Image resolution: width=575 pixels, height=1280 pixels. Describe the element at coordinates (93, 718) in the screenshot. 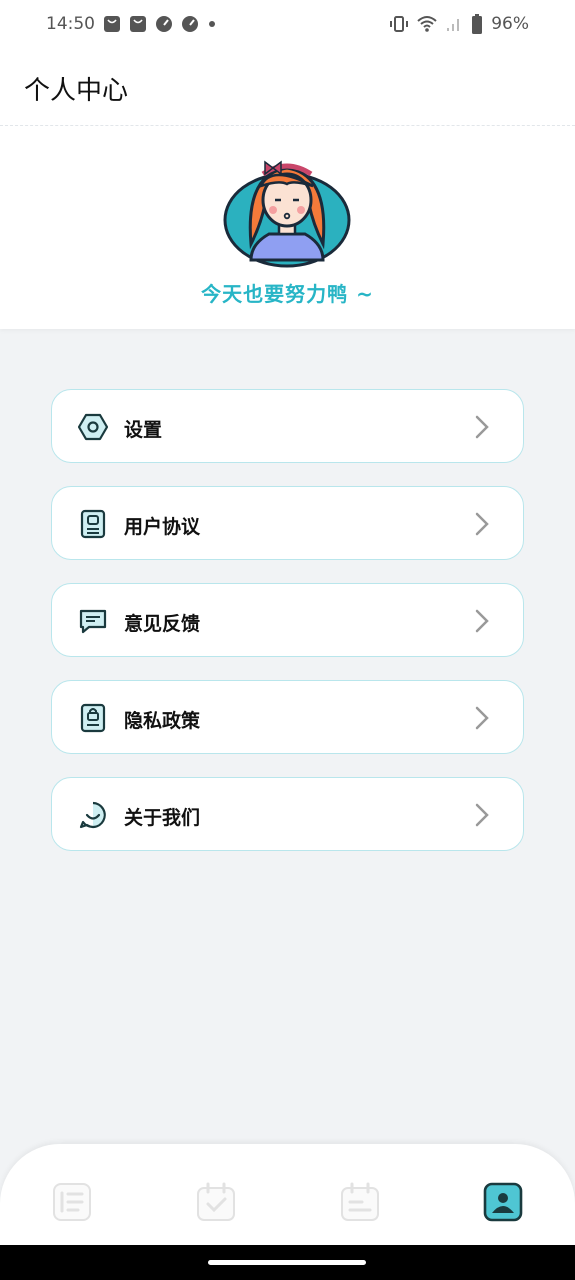

I see `privacy-lock-icon` at that location.